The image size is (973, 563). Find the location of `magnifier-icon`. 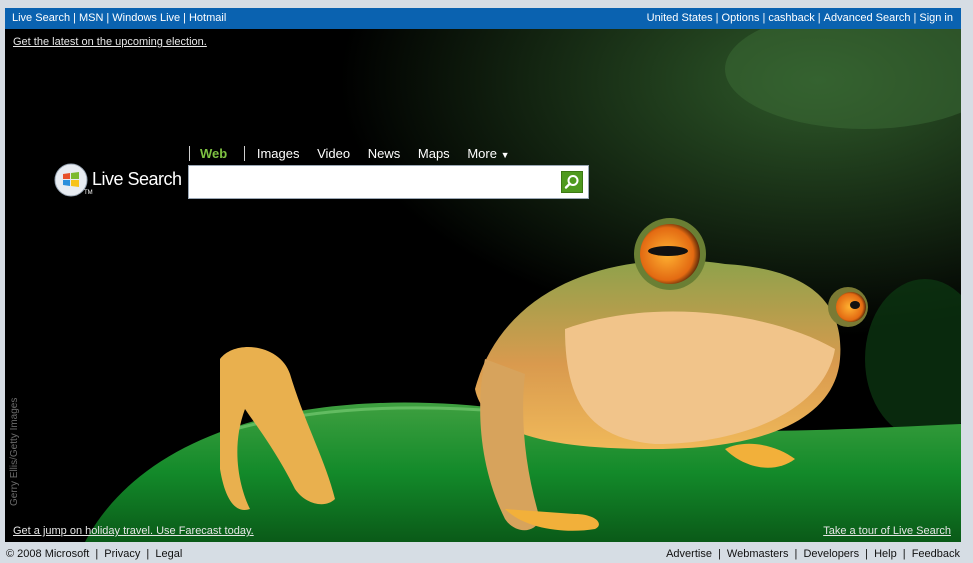

magnifier-icon is located at coordinates (571, 182).